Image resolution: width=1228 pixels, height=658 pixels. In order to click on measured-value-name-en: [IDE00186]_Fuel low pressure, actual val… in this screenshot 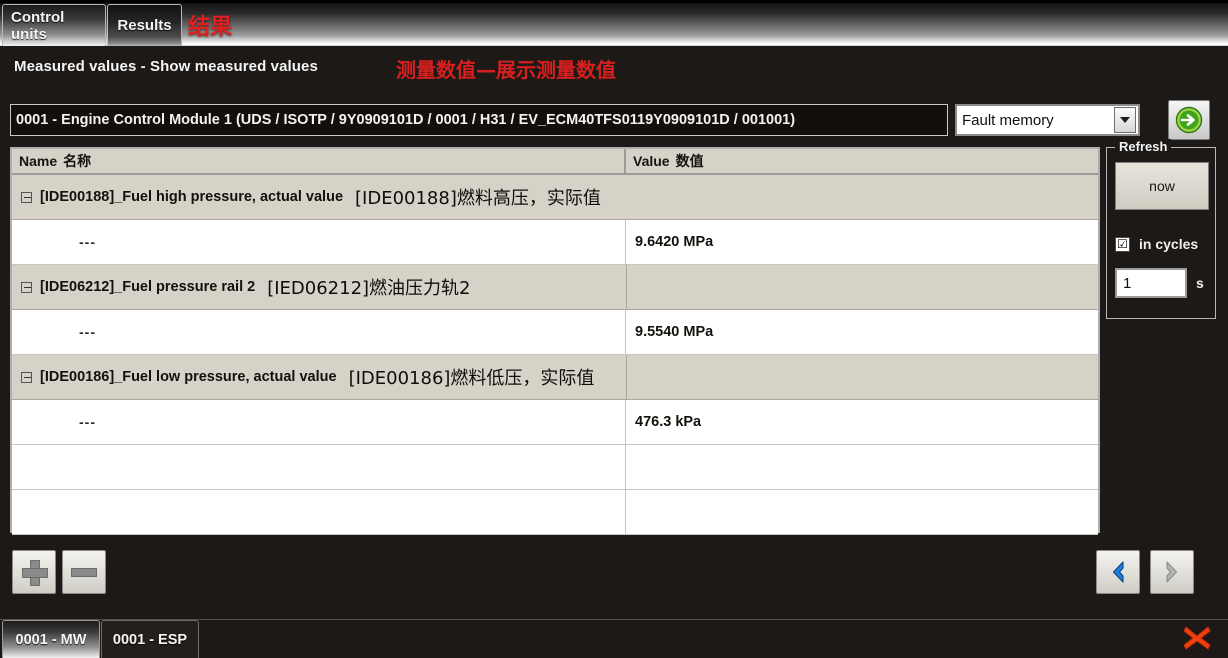, I will do `click(188, 377)`.